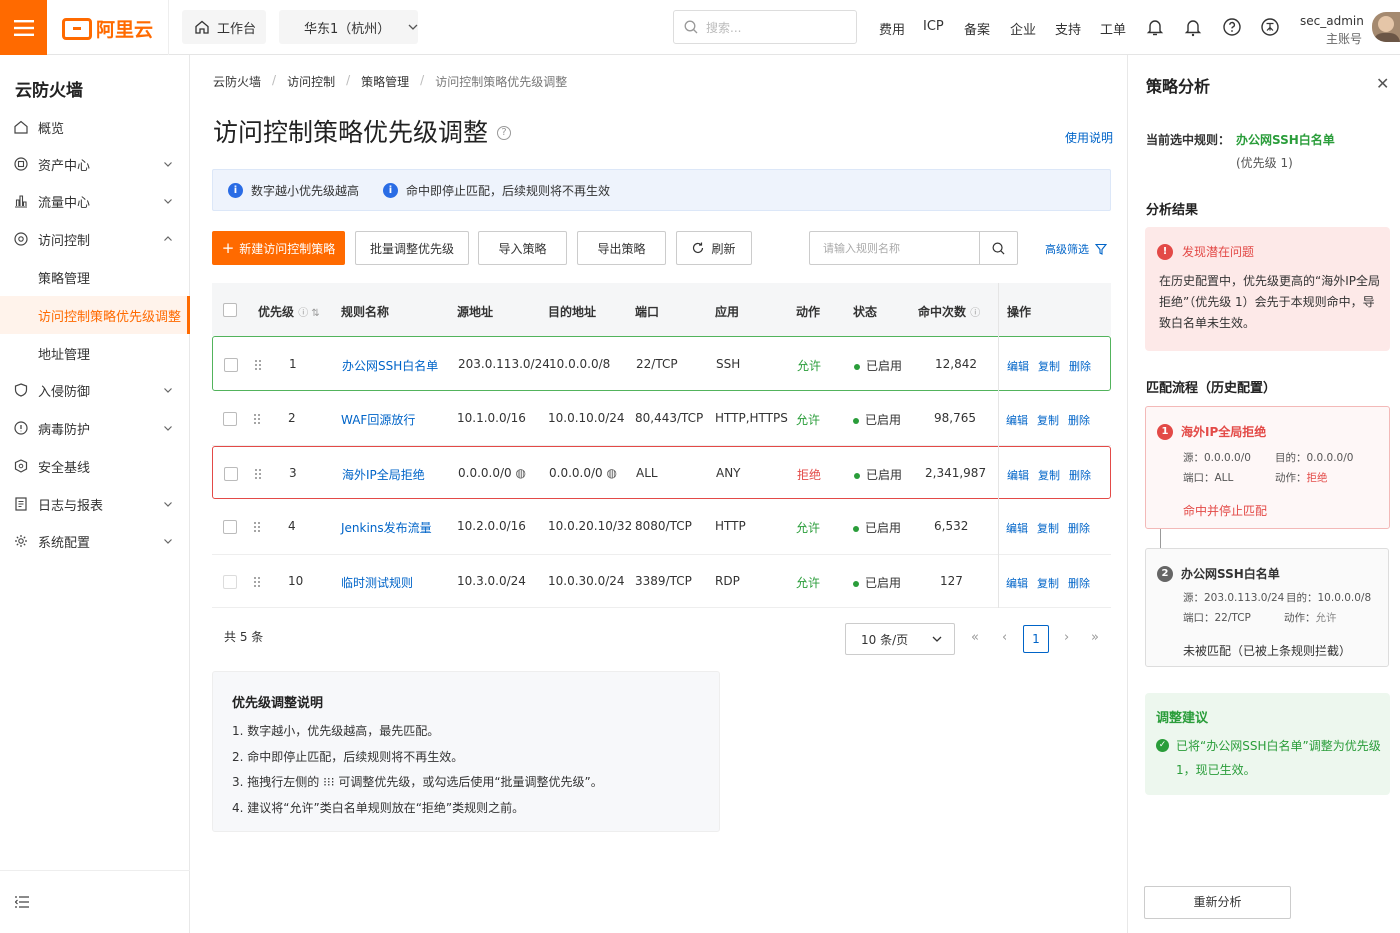  Describe the element at coordinates (95, 164) in the screenshot. I see `sidebar-item-assets: 资产中心` at that location.